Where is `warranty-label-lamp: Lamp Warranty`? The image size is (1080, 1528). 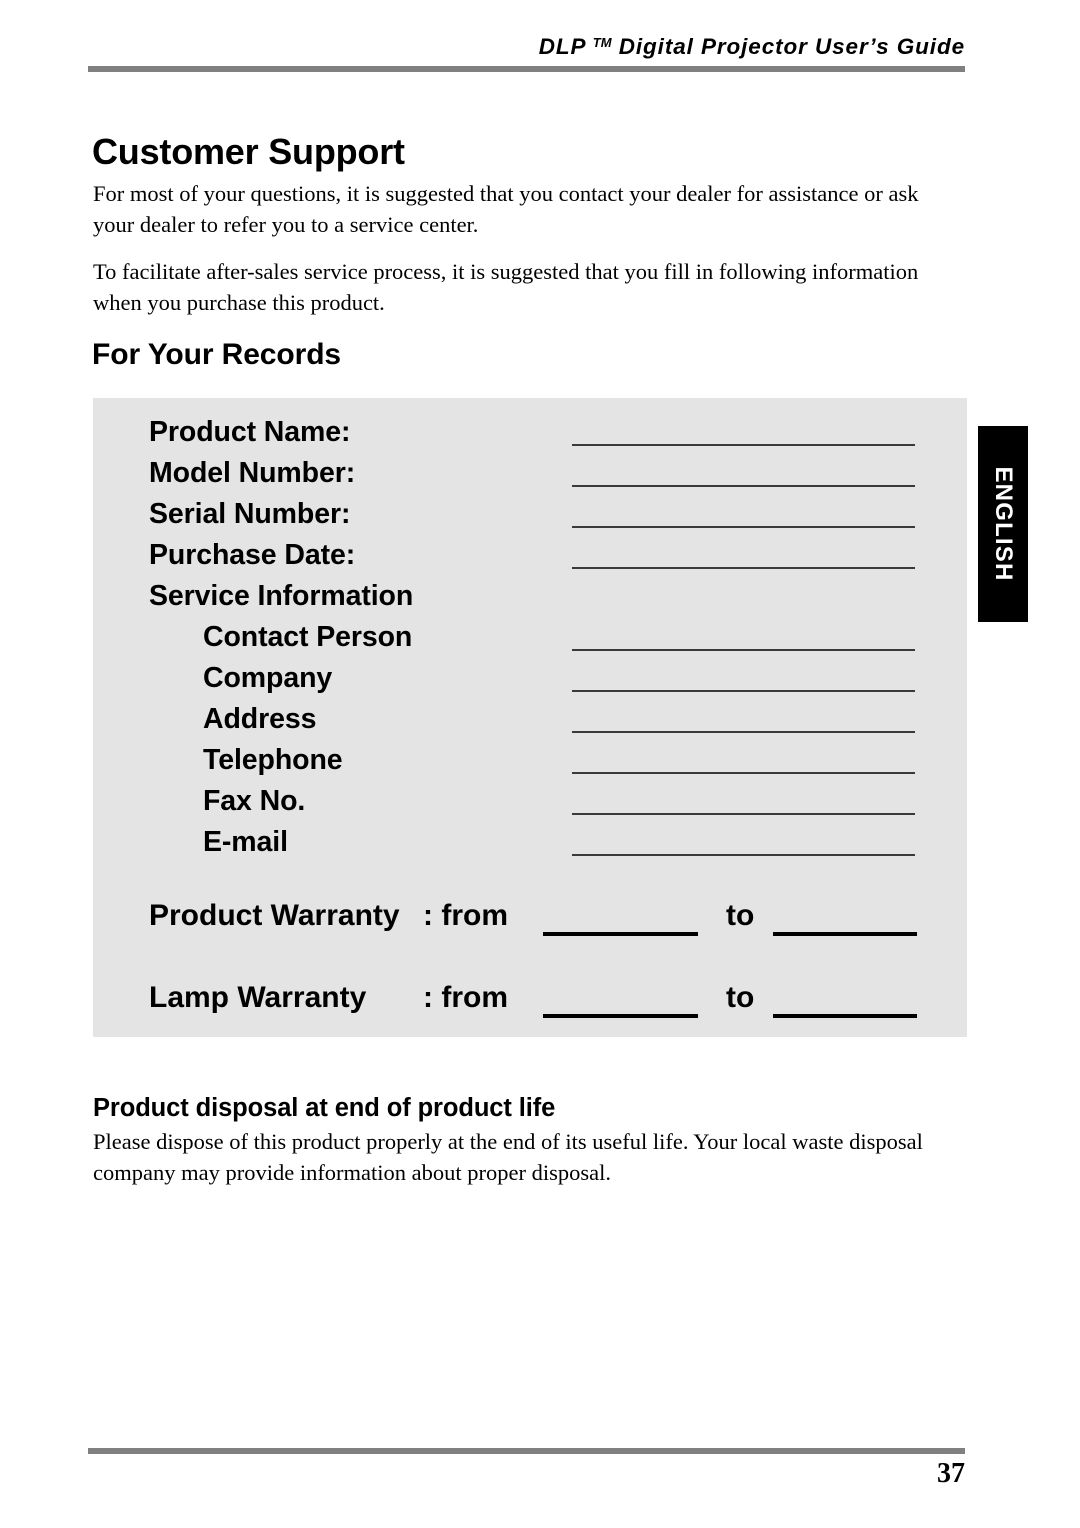
warranty-label-lamp: Lamp Warranty is located at coordinates (258, 997).